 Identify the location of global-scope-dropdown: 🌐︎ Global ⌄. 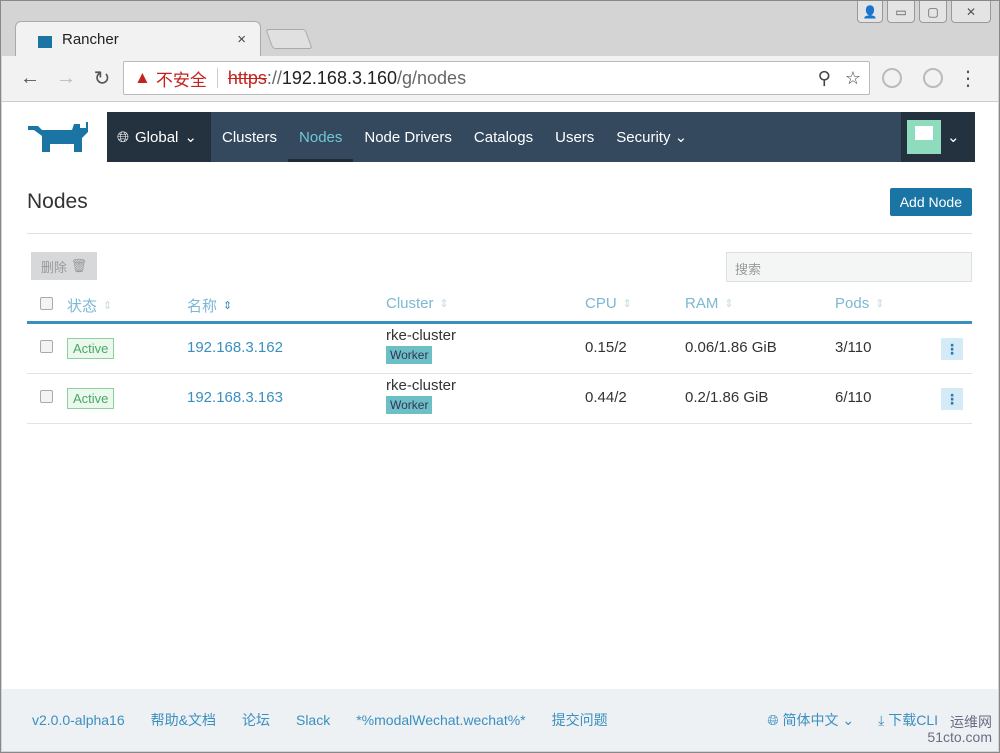
(159, 137).